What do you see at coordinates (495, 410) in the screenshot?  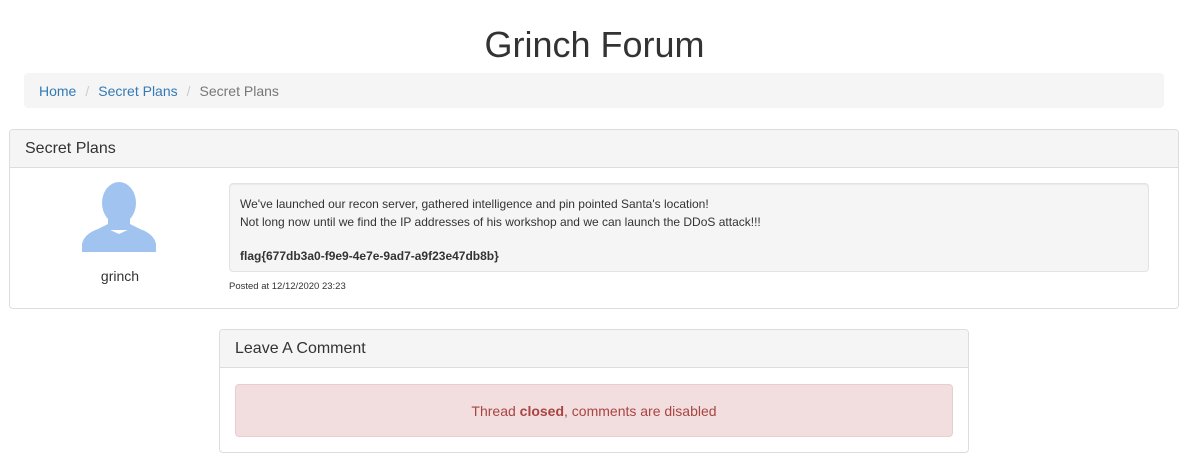 I see `alert-prefix: Thread` at bounding box center [495, 410].